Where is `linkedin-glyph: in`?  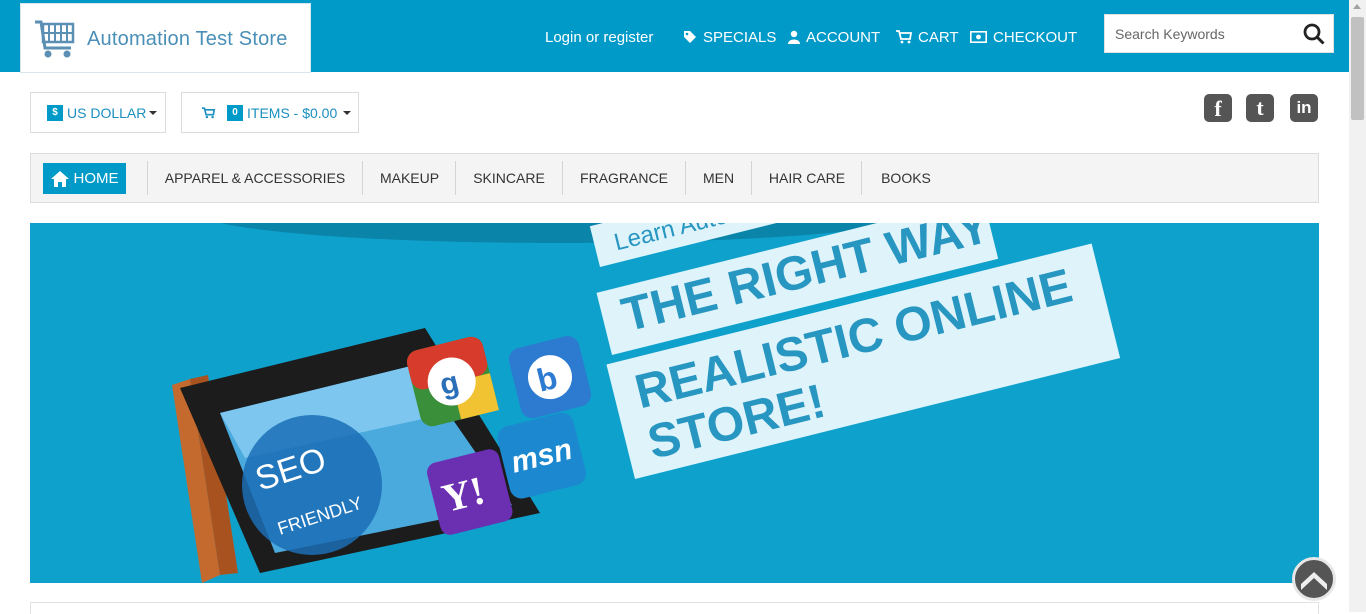 linkedin-glyph: in is located at coordinates (1304, 107).